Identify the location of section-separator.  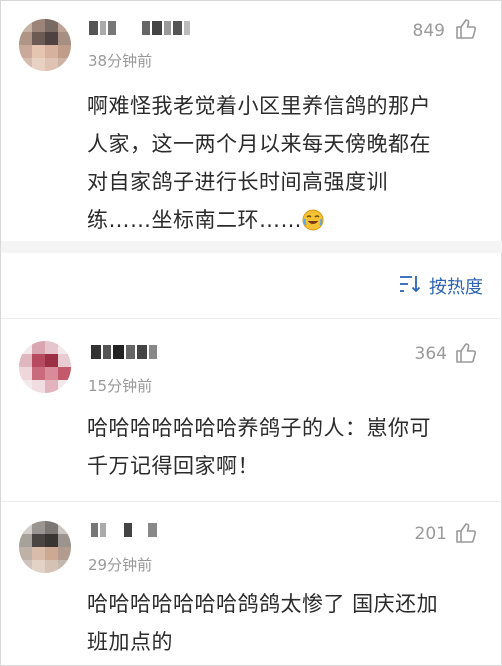
(251, 247).